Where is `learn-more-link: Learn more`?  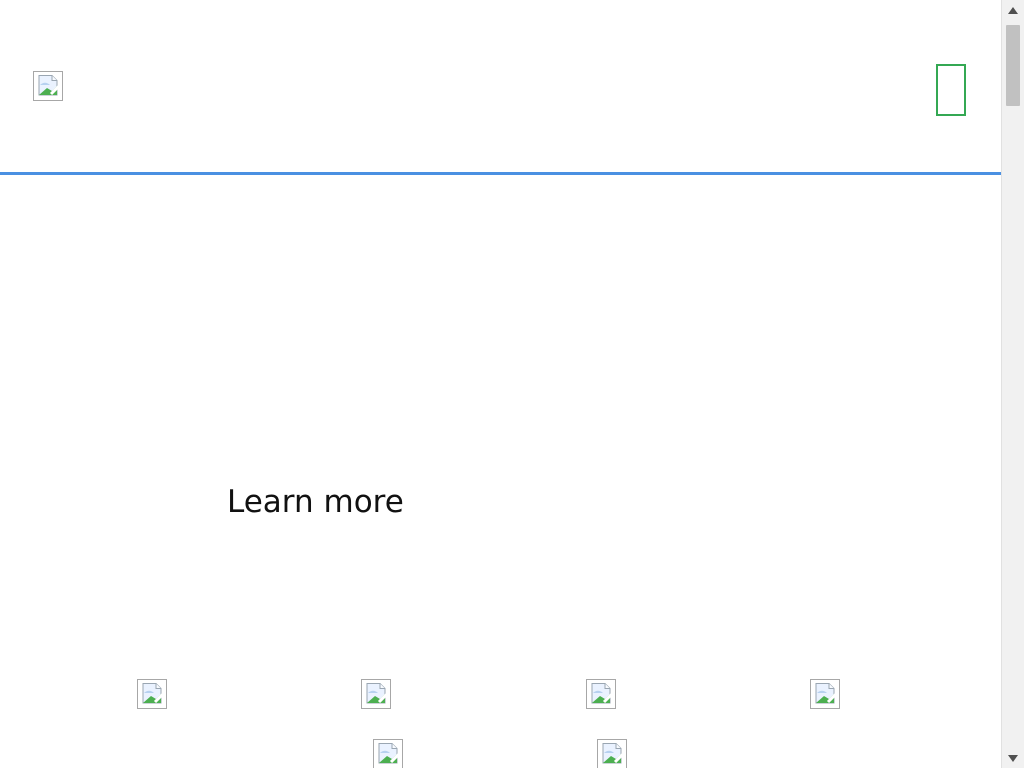 learn-more-link: Learn more is located at coordinates (315, 502).